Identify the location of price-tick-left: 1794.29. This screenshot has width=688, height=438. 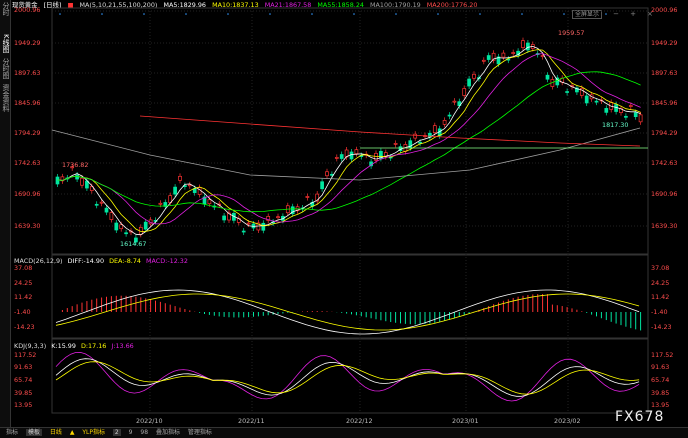
(27, 133).